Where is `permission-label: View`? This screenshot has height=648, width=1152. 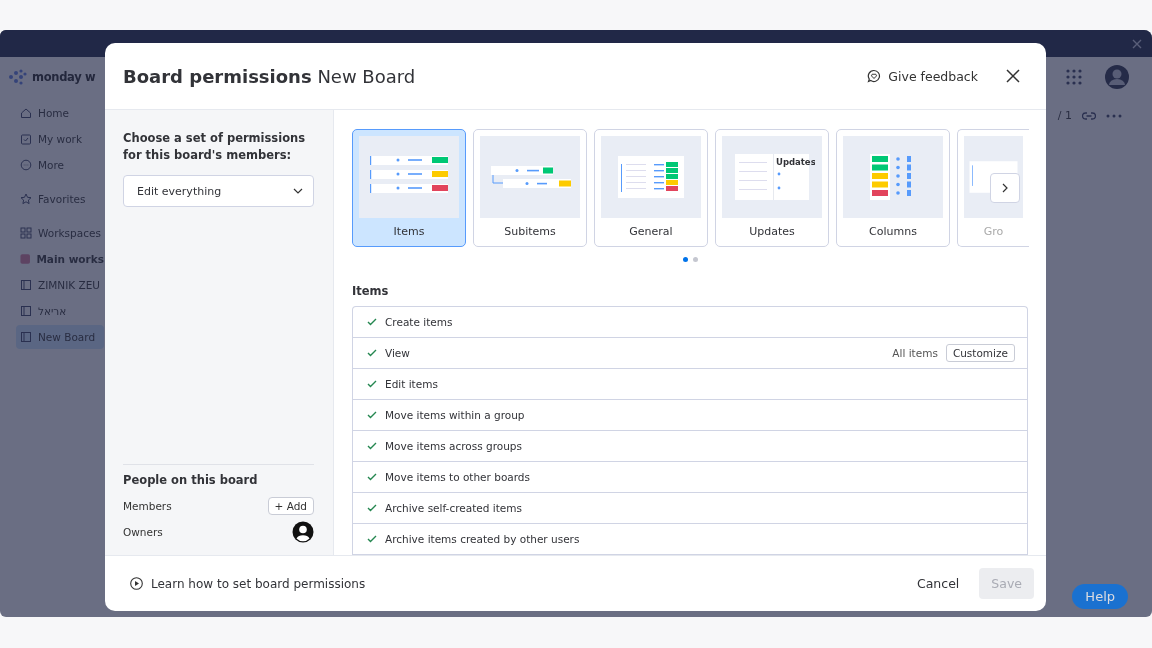
permission-label: View is located at coordinates (398, 353).